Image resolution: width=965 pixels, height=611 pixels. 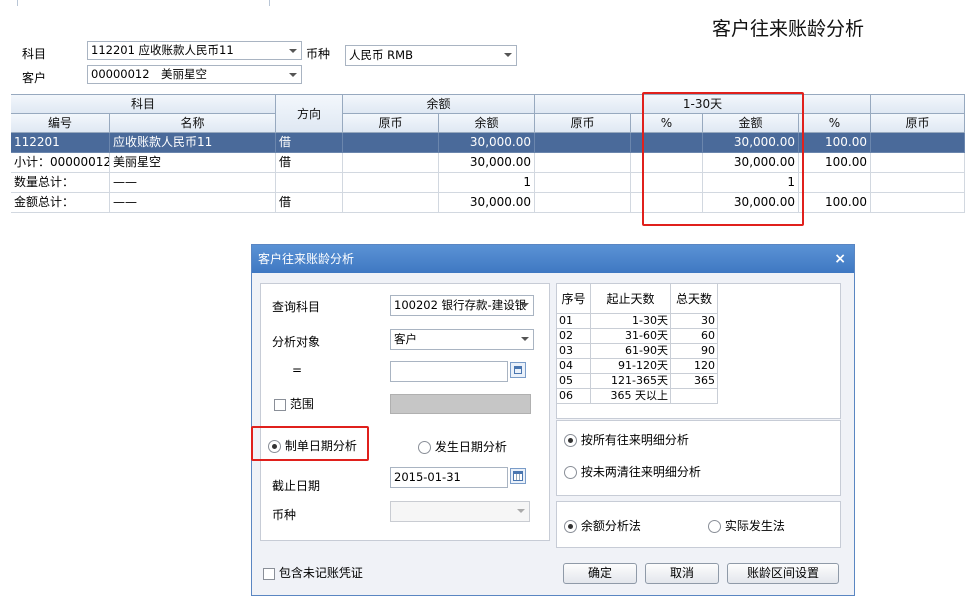 I want to click on range-input-disabled, so click(x=460, y=404).